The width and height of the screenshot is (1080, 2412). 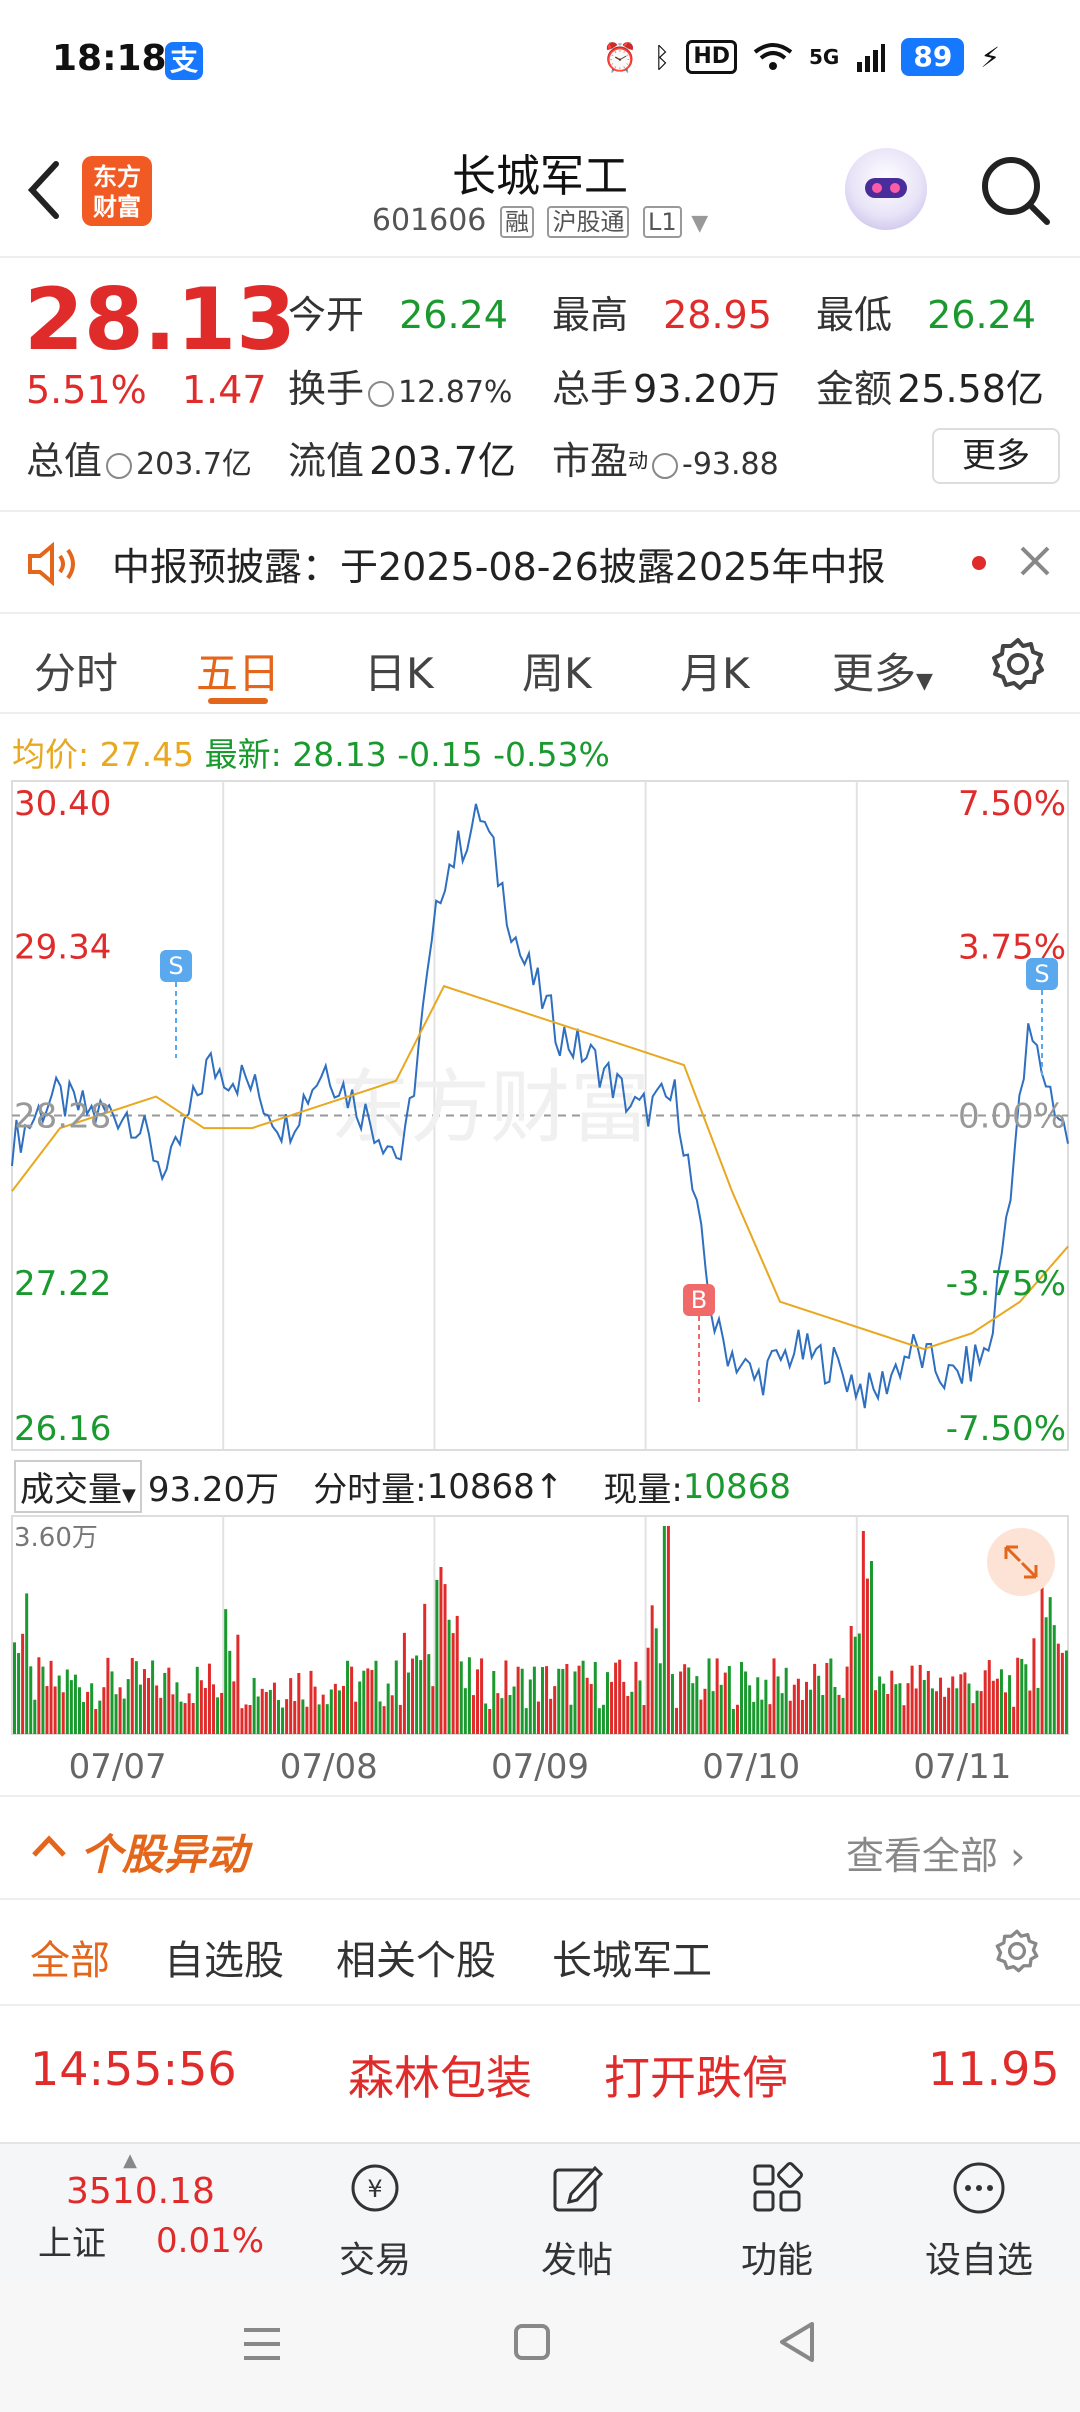 I want to click on volume-header: 成交量▼ 93.20万 分时量: 10868 ↑ 现量: 10868, so click(x=402, y=1486).